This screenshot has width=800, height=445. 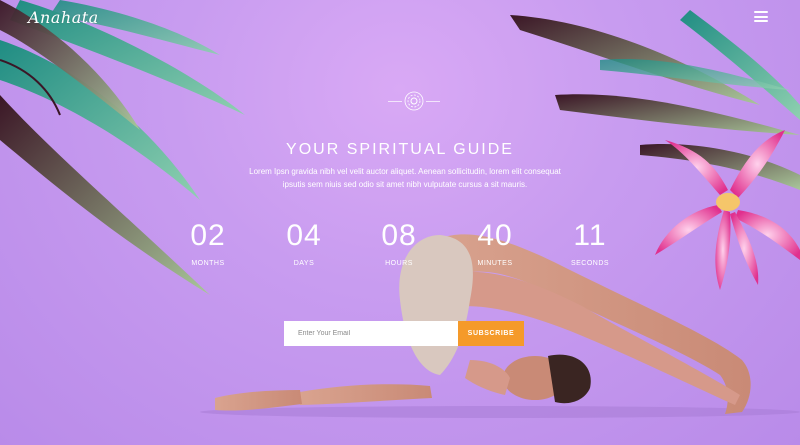 I want to click on countdown-hours: 08 HOURS, so click(x=399, y=242).